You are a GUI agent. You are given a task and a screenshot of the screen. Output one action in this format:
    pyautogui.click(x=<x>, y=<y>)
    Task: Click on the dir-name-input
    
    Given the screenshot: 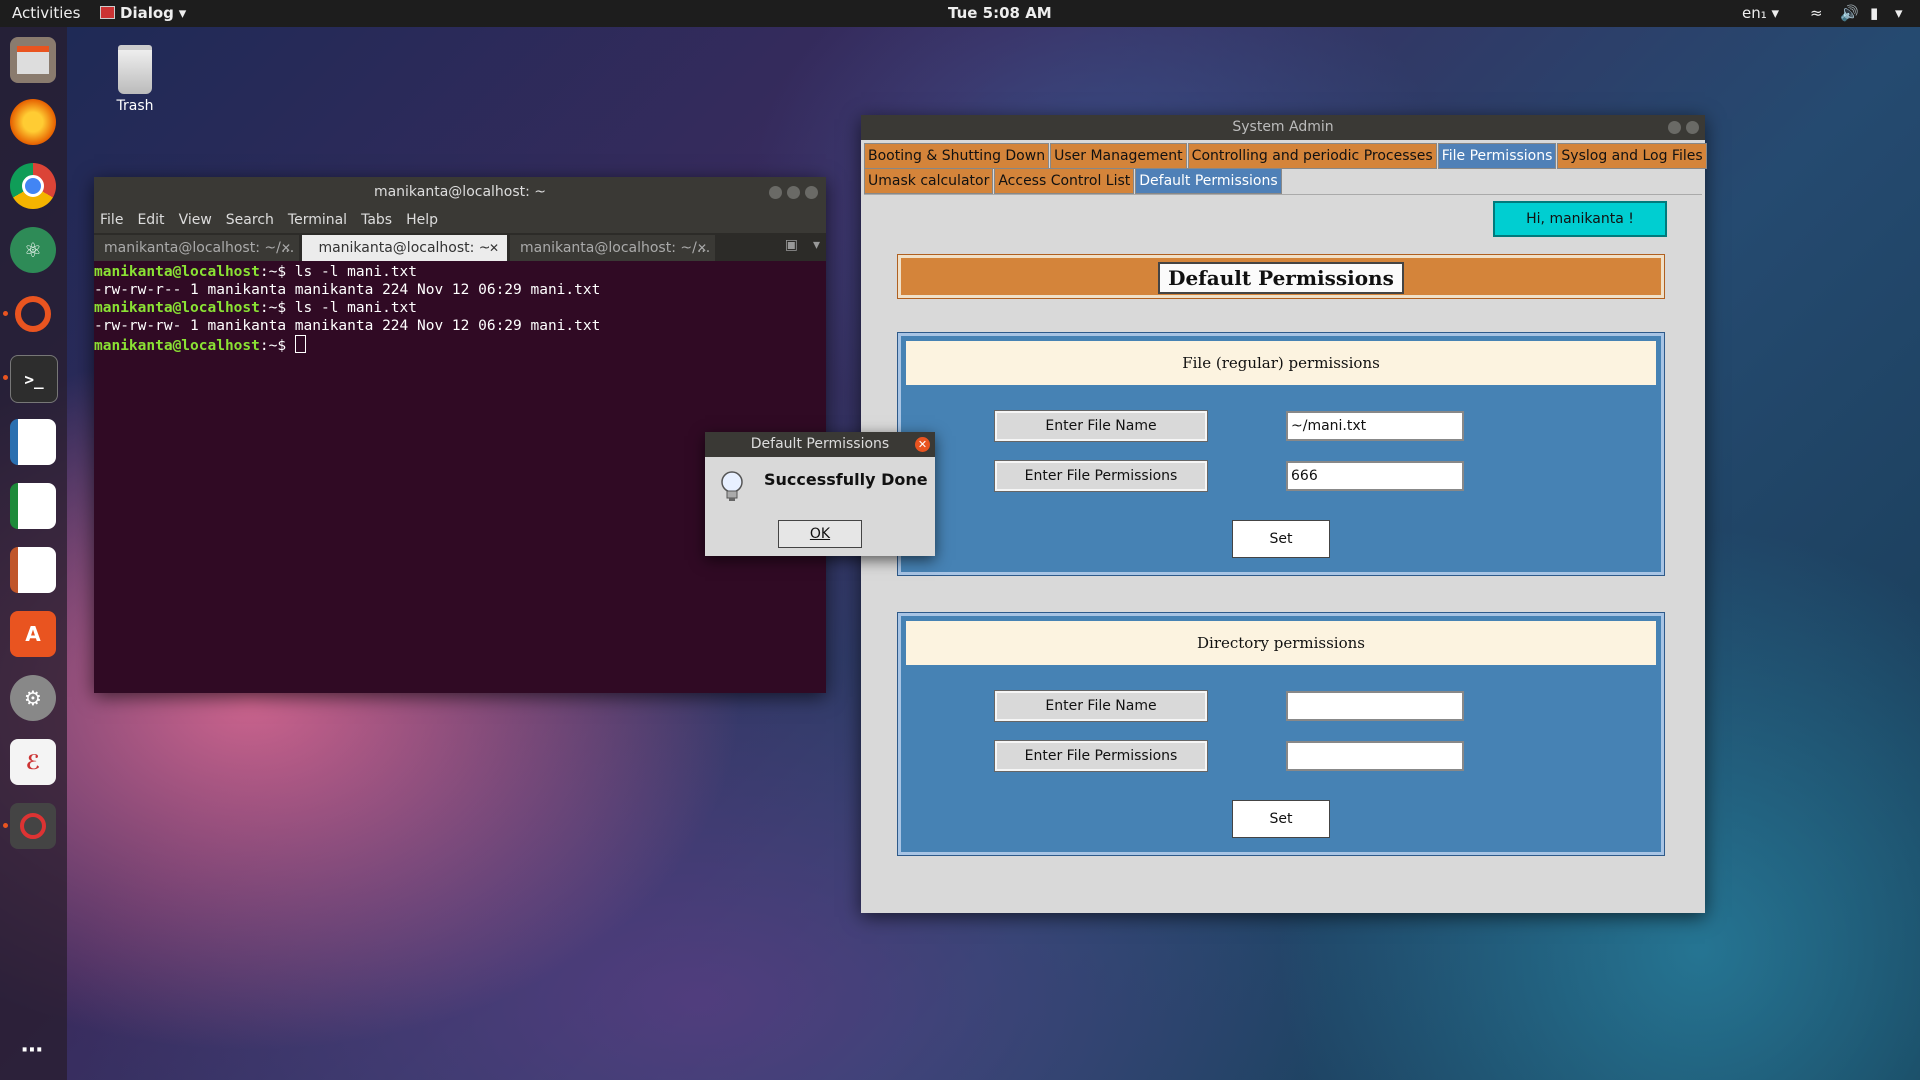 What is the action you would take?
    pyautogui.click(x=1375, y=706)
    